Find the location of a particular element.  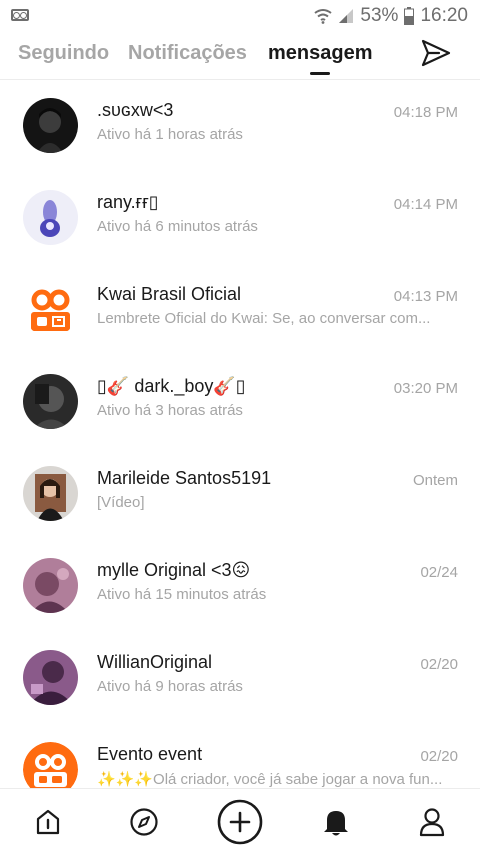

tab-seguindo: Seguindo is located at coordinates (63, 53).